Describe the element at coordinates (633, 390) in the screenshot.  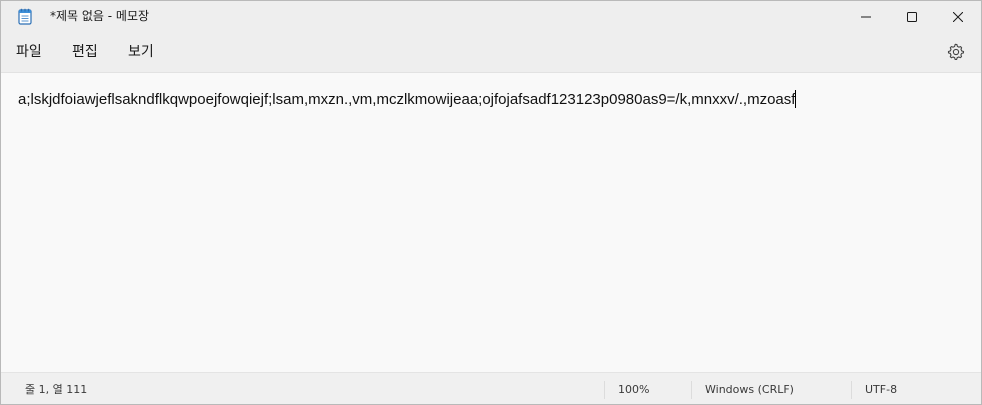
I see `zoom-level: 100%` at that location.